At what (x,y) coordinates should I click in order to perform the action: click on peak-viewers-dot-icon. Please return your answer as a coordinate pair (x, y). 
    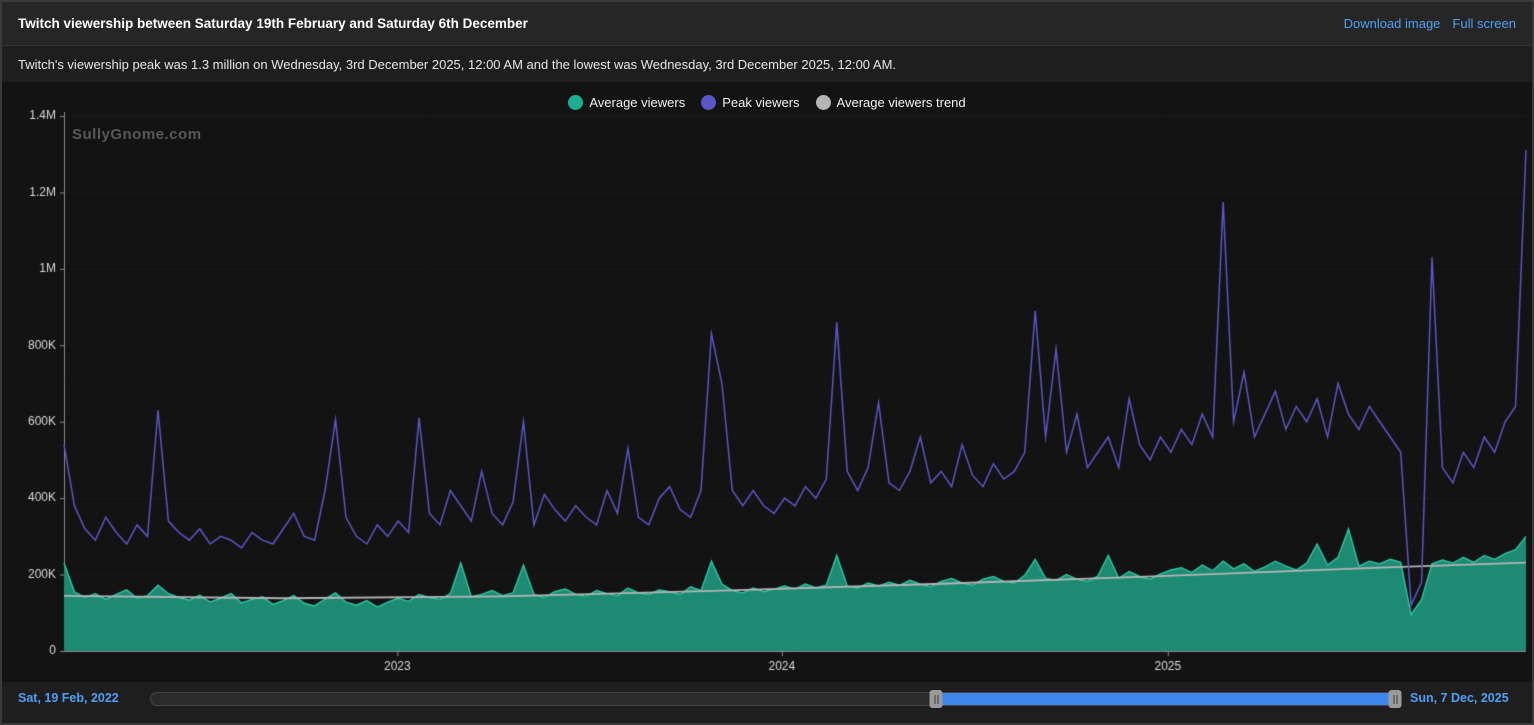
    Looking at the image, I should click on (709, 102).